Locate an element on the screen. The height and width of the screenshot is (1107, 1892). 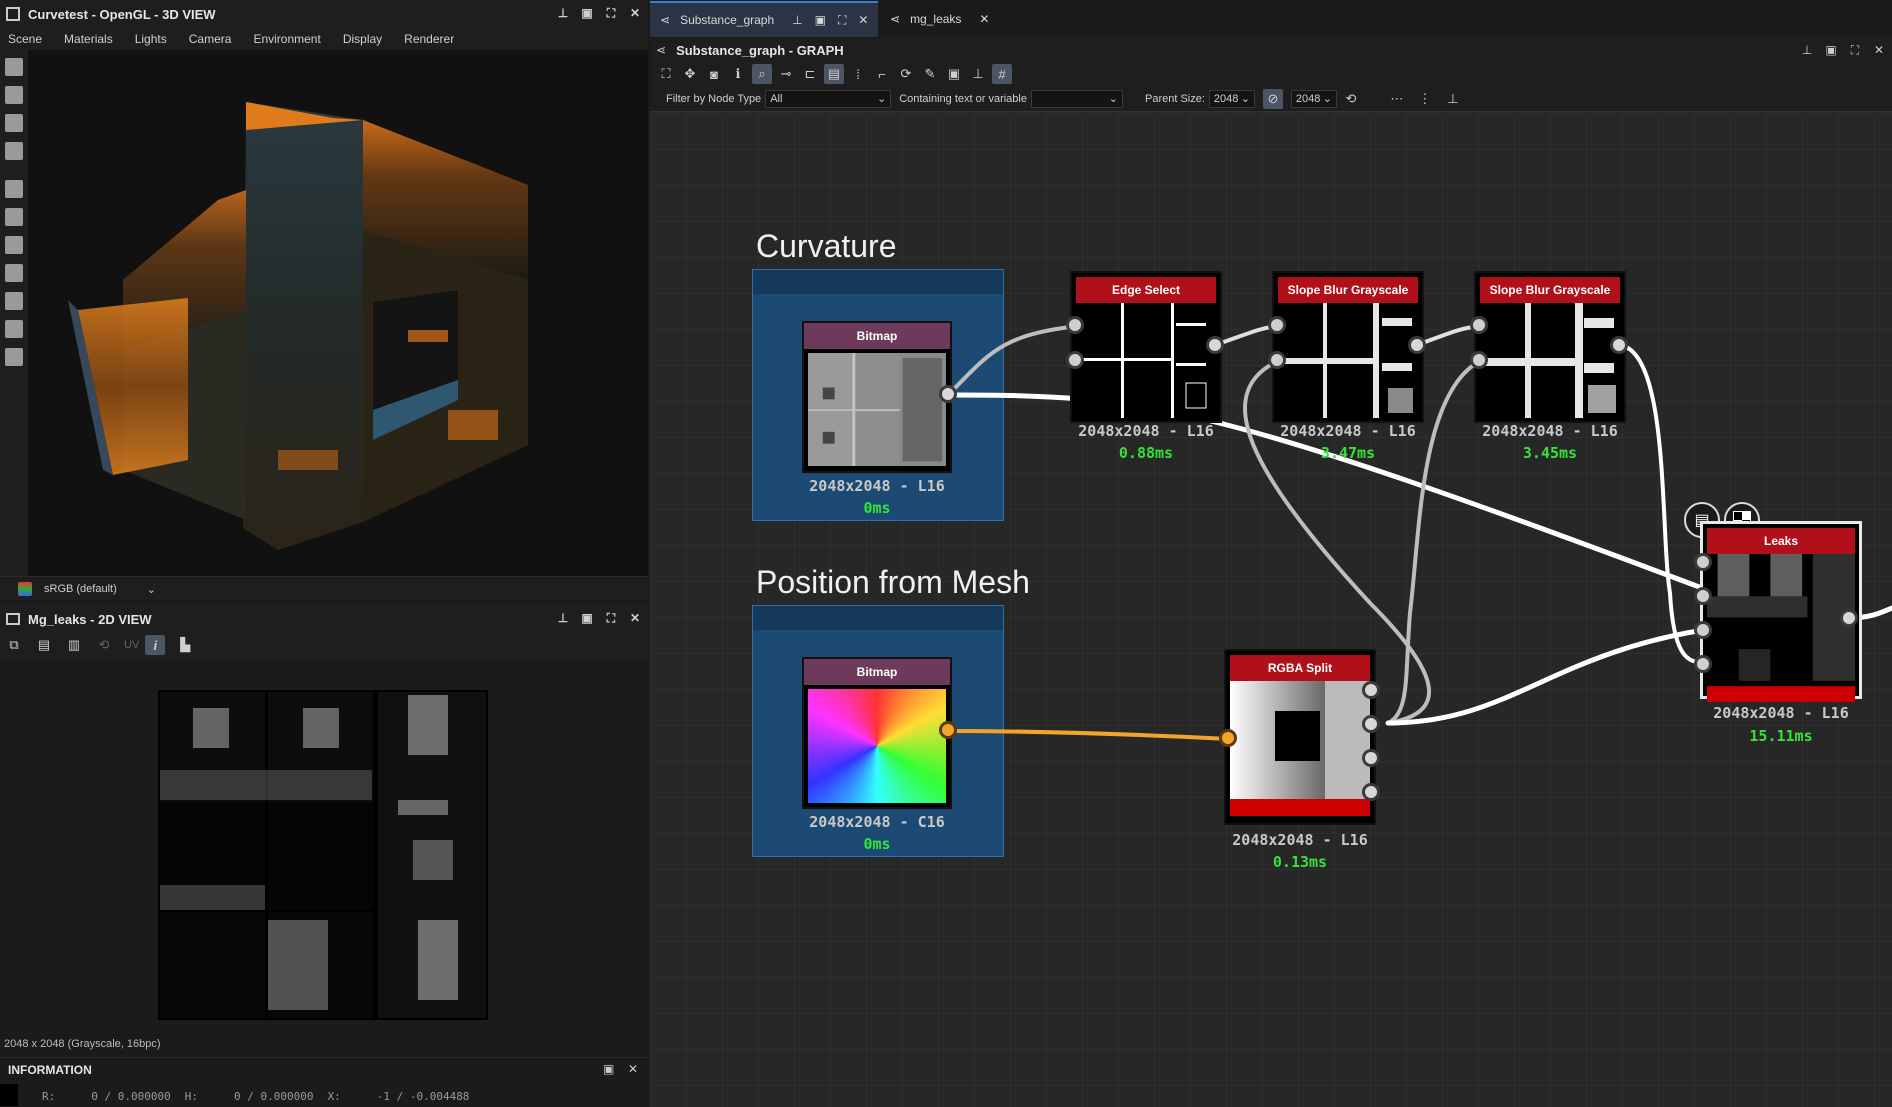
histogram-icon: ▙ is located at coordinates (185, 645).